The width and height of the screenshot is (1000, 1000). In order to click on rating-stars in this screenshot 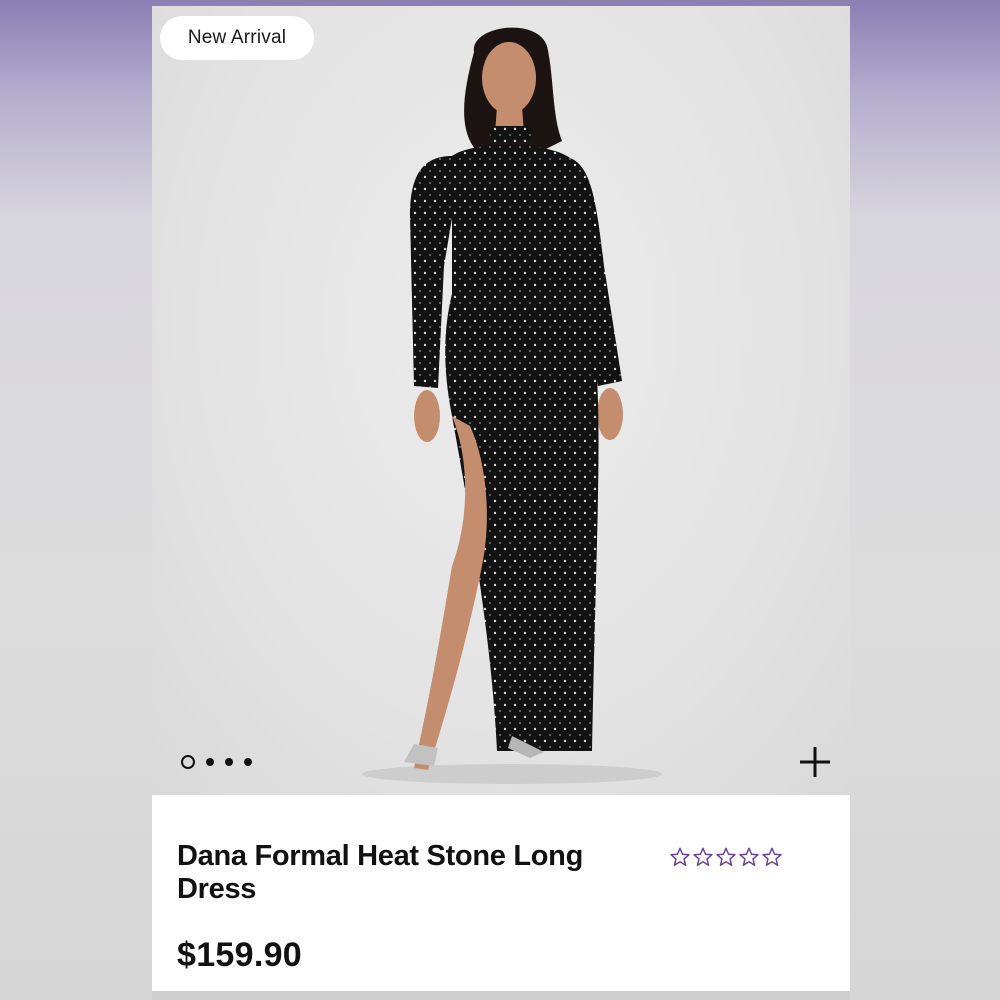, I will do `click(726, 857)`.